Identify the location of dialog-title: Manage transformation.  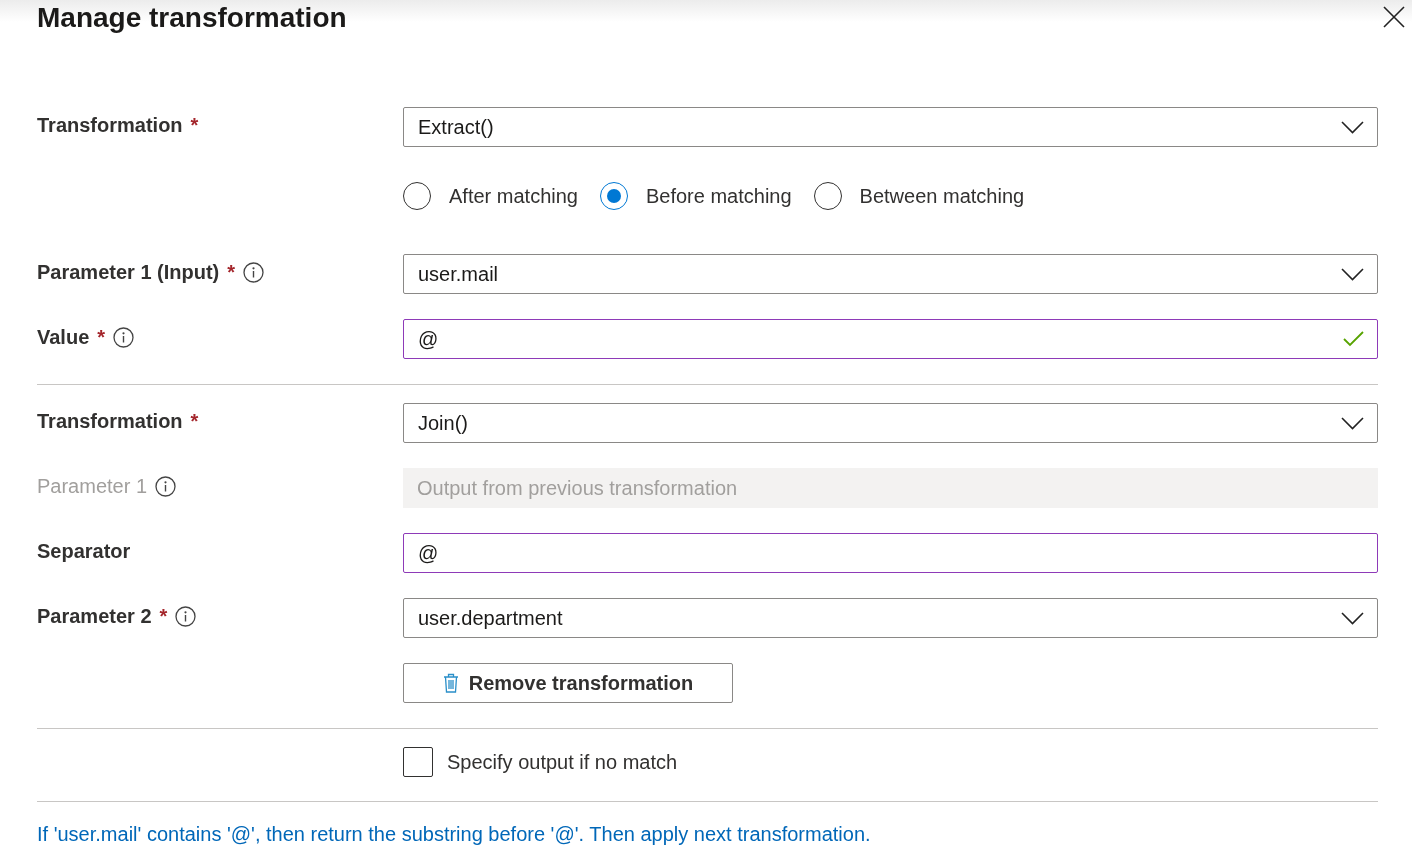
(192, 18).